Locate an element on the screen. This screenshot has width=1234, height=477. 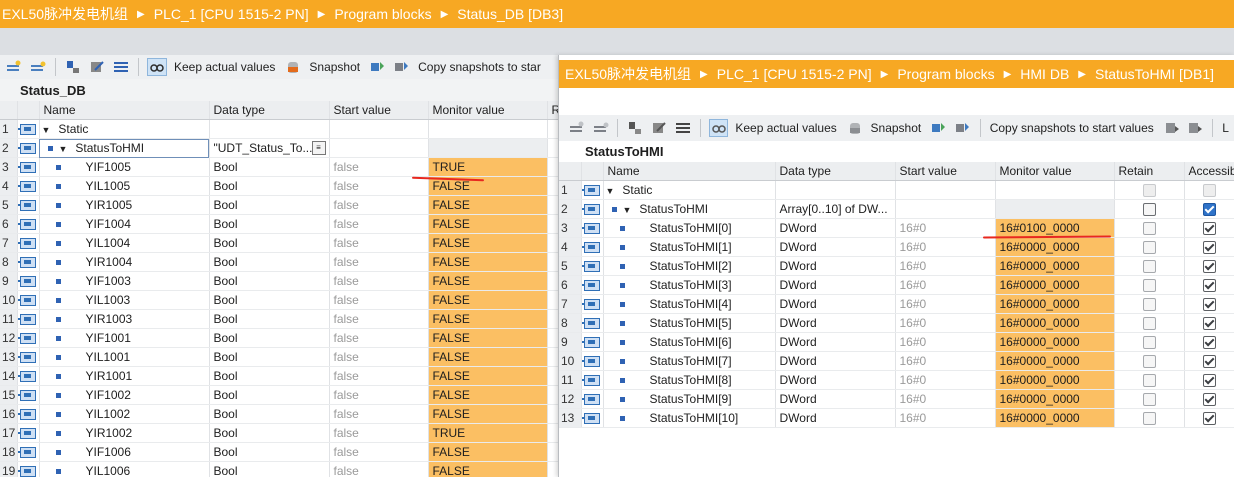
name-cell: YIF1004 is located at coordinates (124, 224).